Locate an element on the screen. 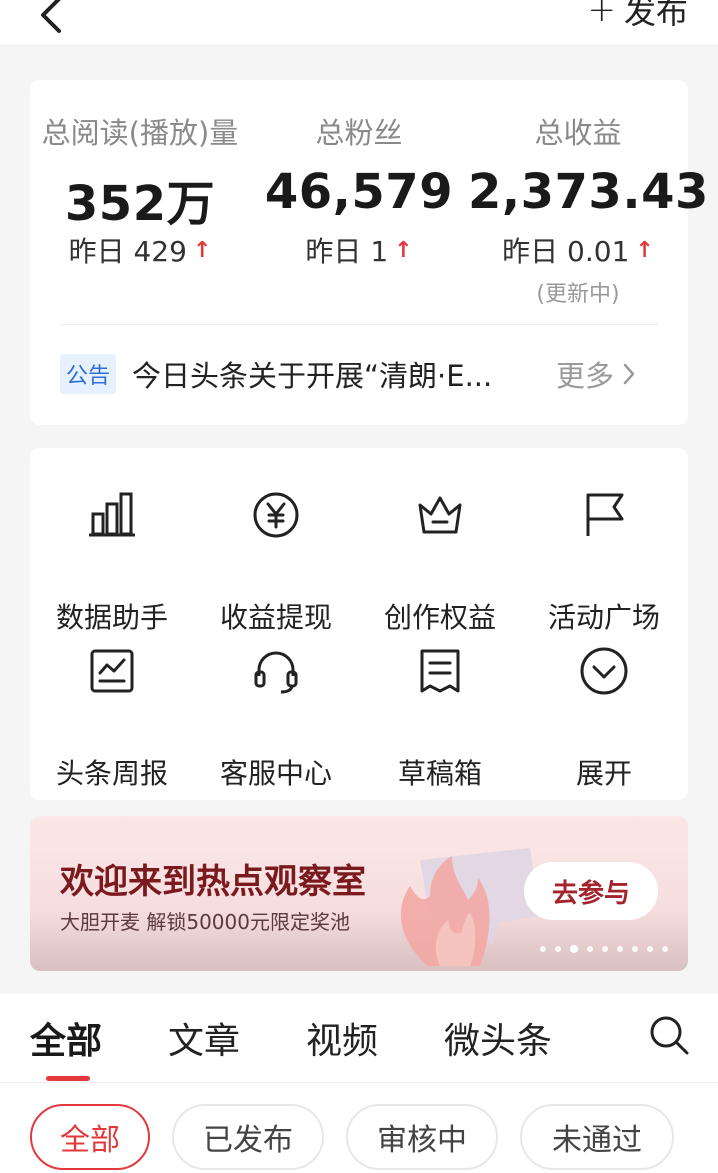 This screenshot has width=718, height=1173. promo-banner: 欢迎来到热点观察室 大胆开麦 解锁50000元限定奖池 去参与 is located at coordinates (359, 893).